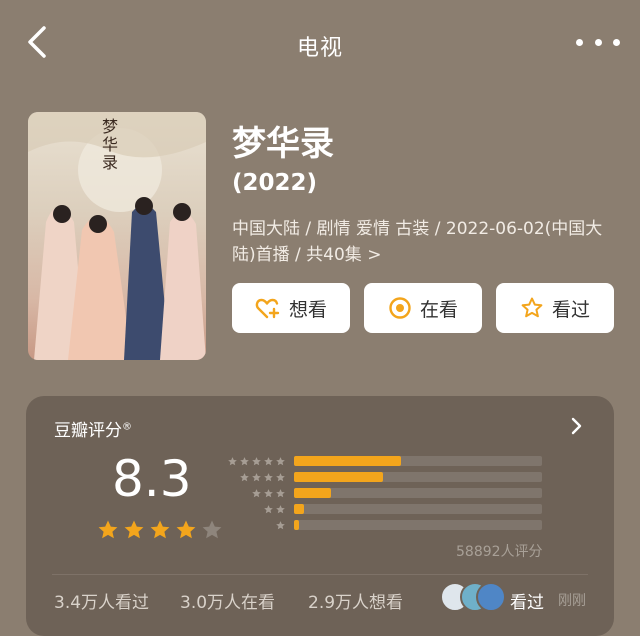  I want to click on friend-status: 看过, so click(527, 603).